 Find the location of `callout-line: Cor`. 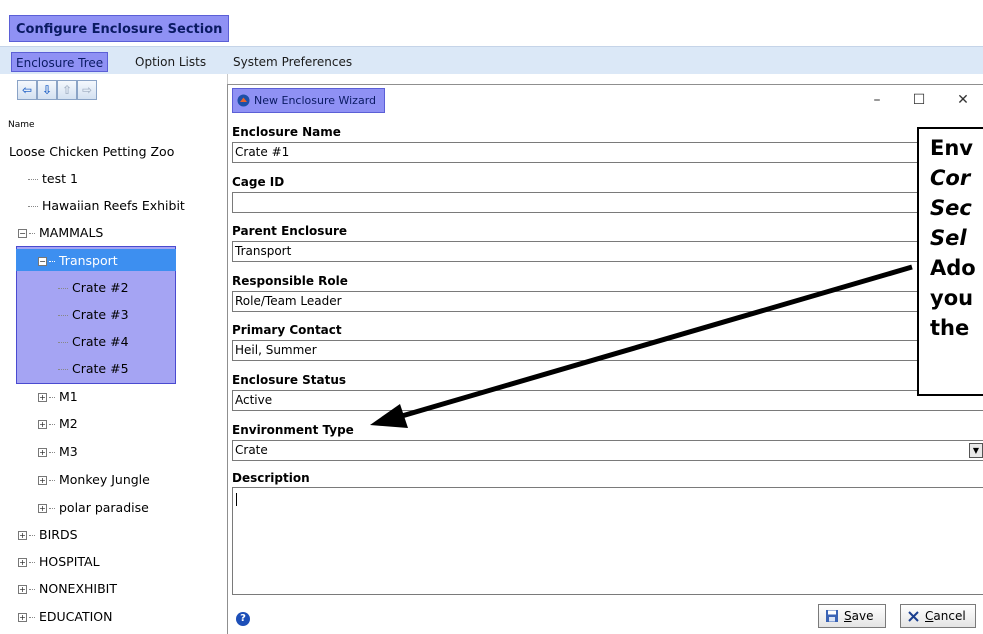

callout-line: Cor is located at coordinates (950, 178).